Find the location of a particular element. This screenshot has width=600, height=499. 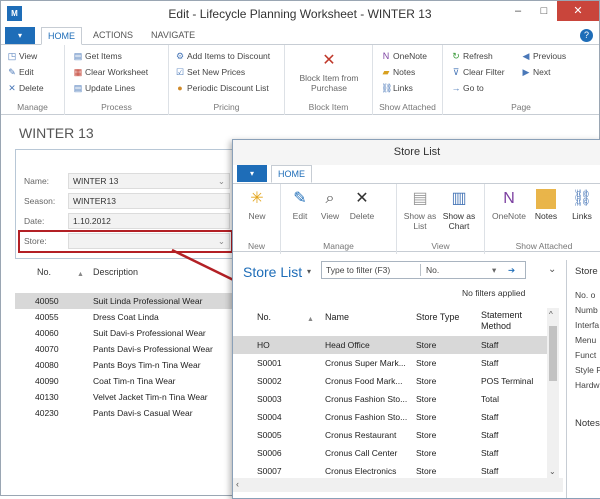

cell-no: S0003 is located at coordinates (269, 399).